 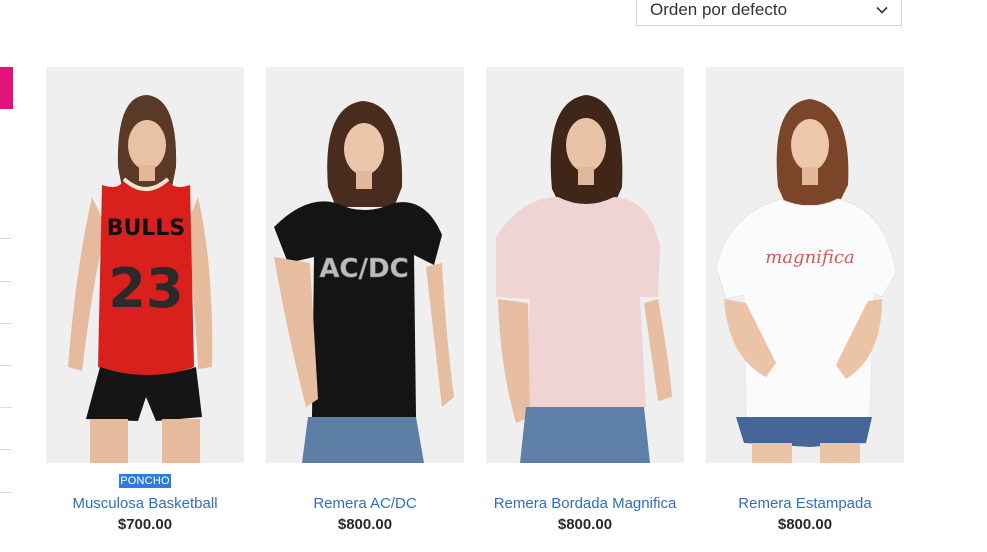 What do you see at coordinates (365, 503) in the screenshot?
I see `product-name-link: Remera AC/DC` at bounding box center [365, 503].